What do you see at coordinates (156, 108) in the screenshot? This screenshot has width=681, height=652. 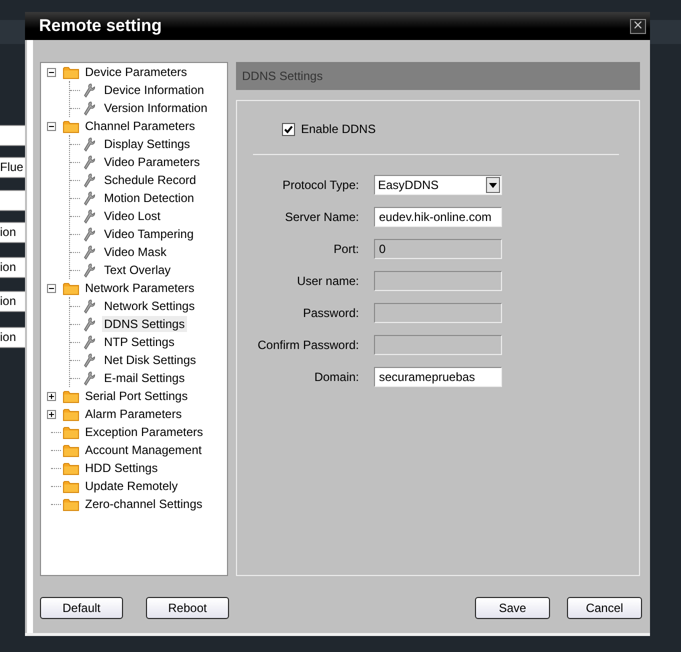 I see `tree-item: Version Information` at bounding box center [156, 108].